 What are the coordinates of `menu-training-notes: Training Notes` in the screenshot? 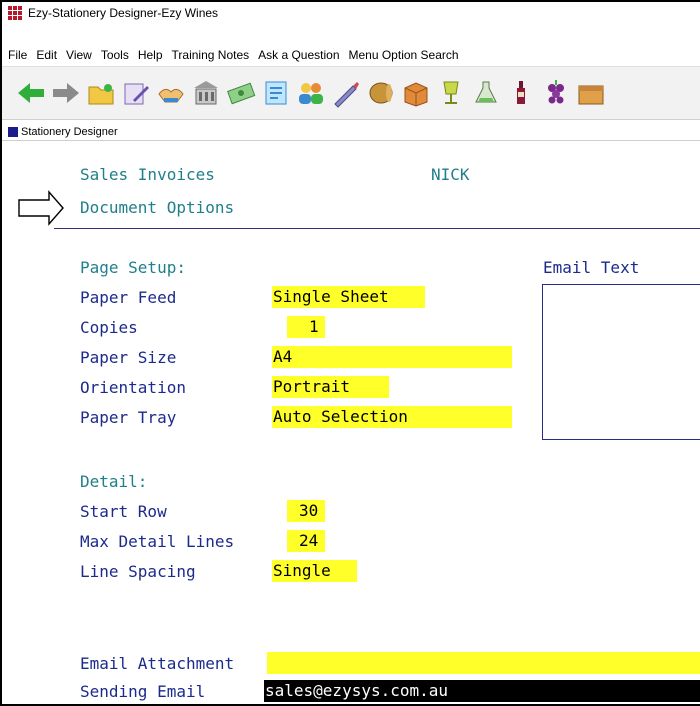 It's located at (211, 55).